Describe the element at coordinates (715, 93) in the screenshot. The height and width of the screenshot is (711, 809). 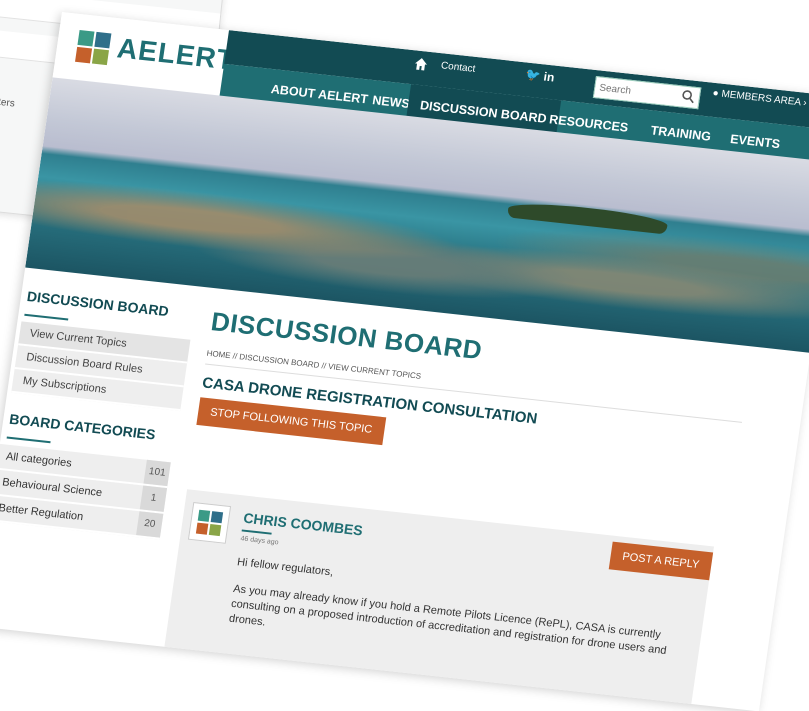
I see `user-icon: ●` at that location.